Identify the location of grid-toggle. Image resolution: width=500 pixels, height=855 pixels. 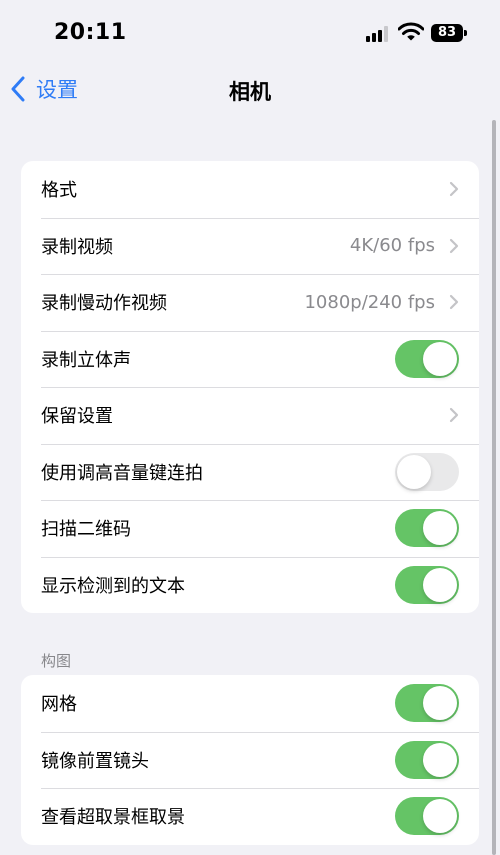
(427, 703).